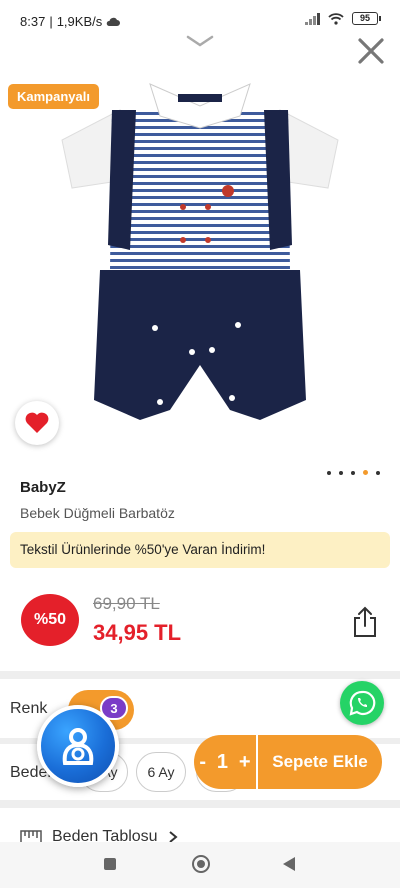 The height and width of the screenshot is (888, 400). Describe the element at coordinates (53, 96) in the screenshot. I see `campaign-badge: Kampanyalı` at that location.